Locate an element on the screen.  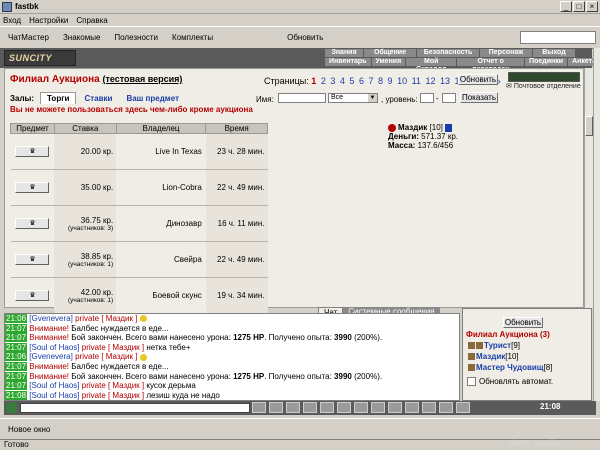
tab-exit: Выход is located at coordinates (554, 53).